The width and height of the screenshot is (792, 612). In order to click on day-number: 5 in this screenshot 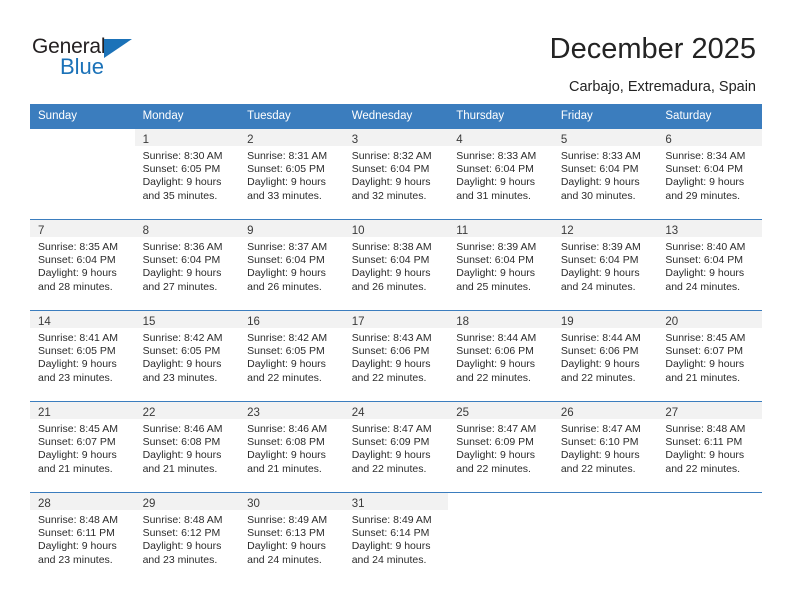, I will do `click(564, 140)`.